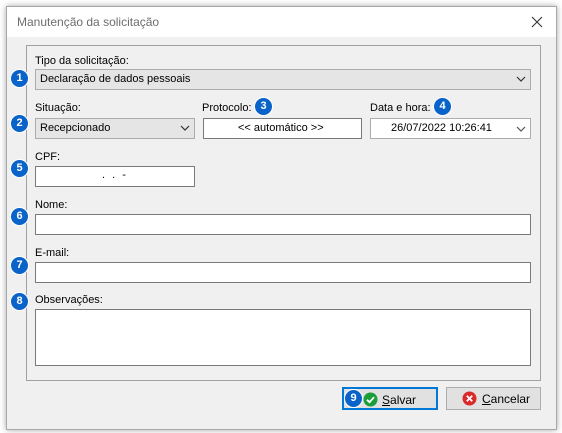 Image resolution: width=562 pixels, height=433 pixels. What do you see at coordinates (19, 216) in the screenshot?
I see `badge-6: 6` at bounding box center [19, 216].